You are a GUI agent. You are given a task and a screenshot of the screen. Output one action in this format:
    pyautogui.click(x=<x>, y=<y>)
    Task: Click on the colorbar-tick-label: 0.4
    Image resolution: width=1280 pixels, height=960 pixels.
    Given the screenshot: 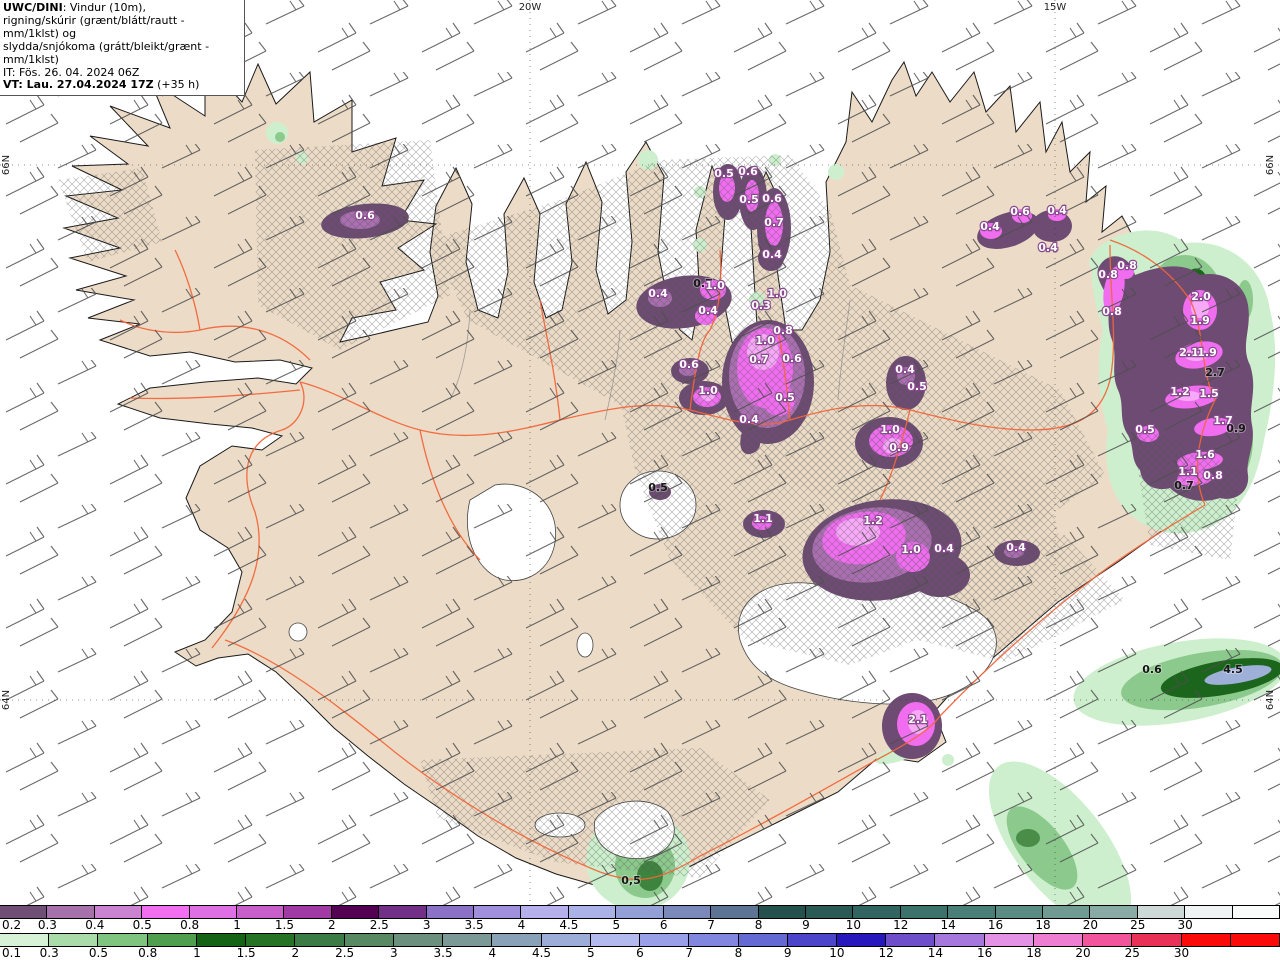 What is the action you would take?
    pyautogui.click(x=95, y=925)
    